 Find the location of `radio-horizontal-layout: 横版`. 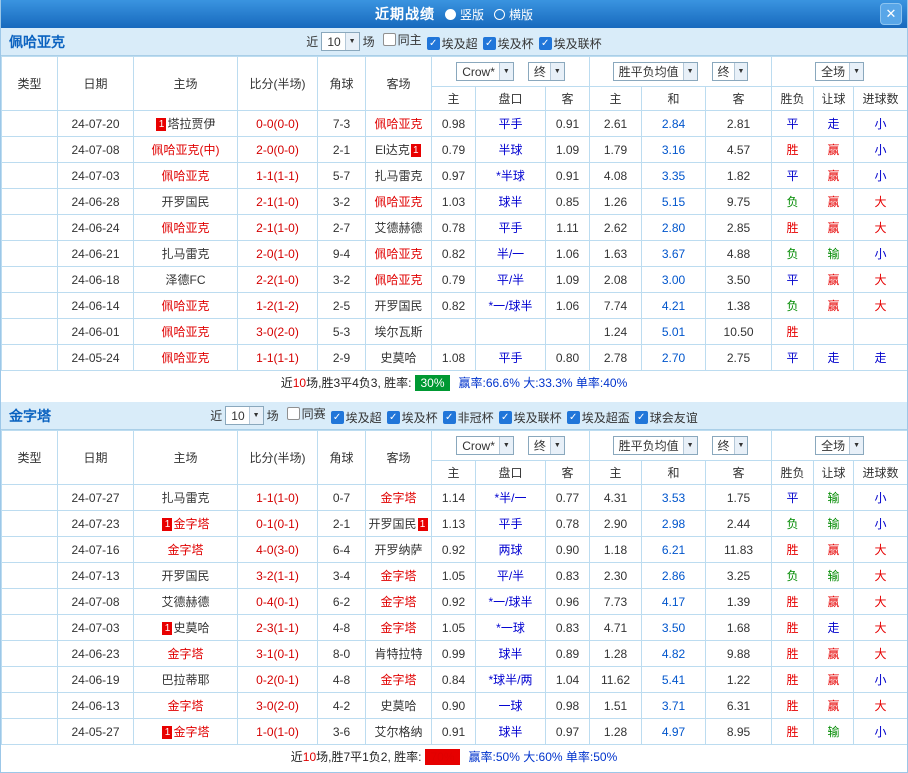

radio-horizontal-layout: 横版 is located at coordinates (513, 14).